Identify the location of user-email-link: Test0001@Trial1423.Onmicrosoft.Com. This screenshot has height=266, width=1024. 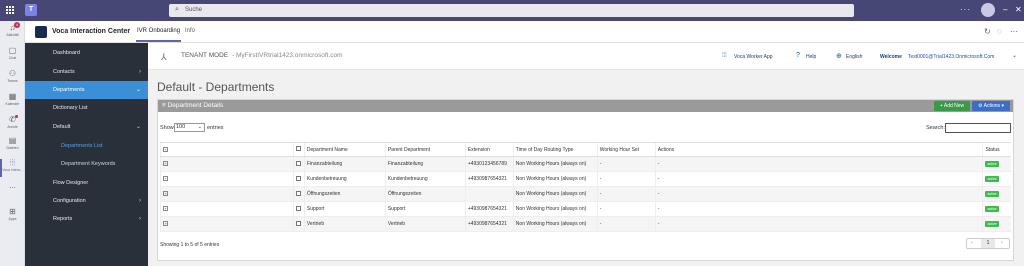
(951, 57).